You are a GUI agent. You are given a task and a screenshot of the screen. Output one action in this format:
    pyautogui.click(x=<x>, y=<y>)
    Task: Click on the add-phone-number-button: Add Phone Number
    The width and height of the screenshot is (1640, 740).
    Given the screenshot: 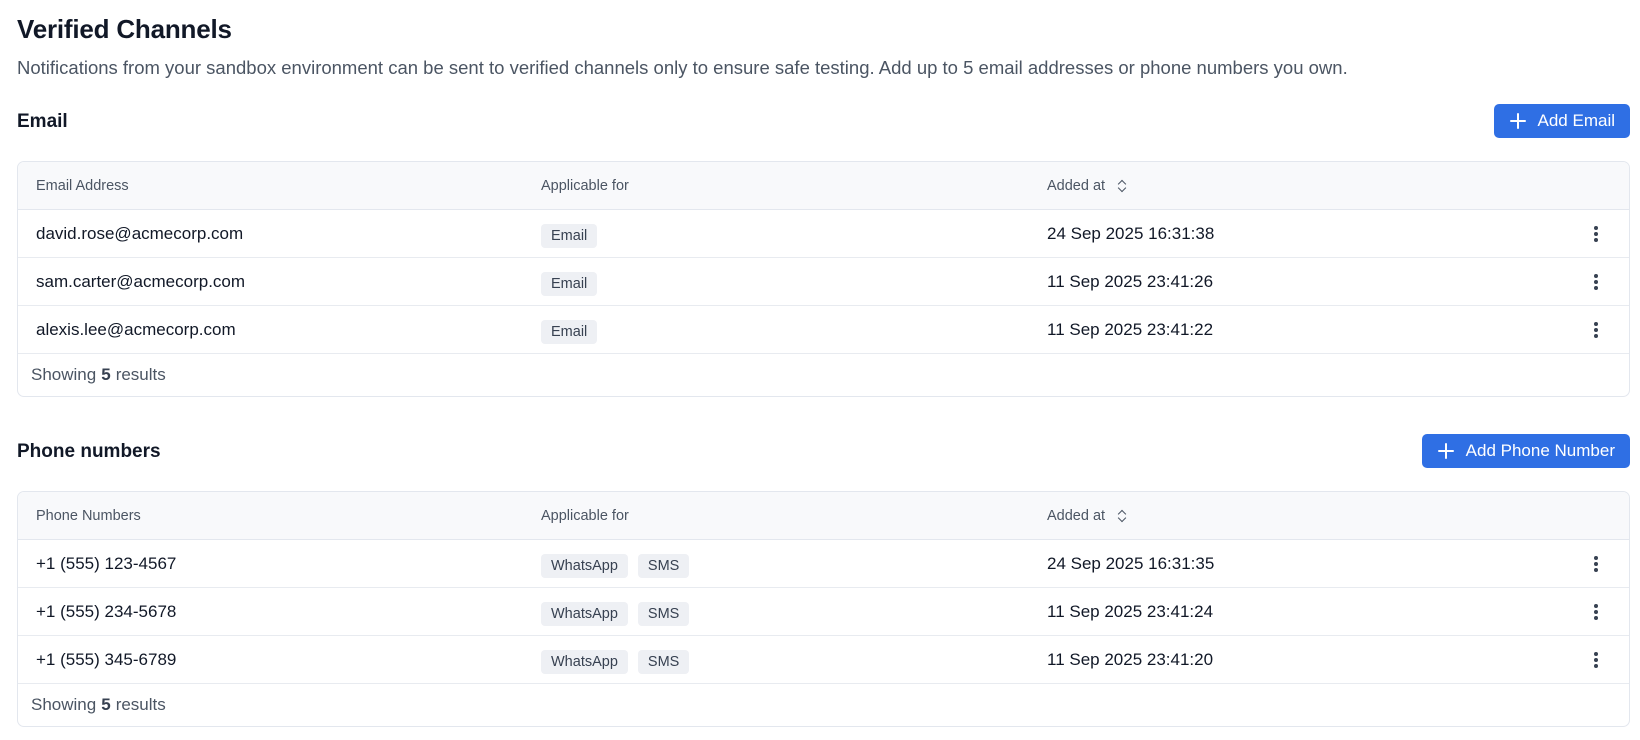 What is the action you would take?
    pyautogui.click(x=1525, y=451)
    